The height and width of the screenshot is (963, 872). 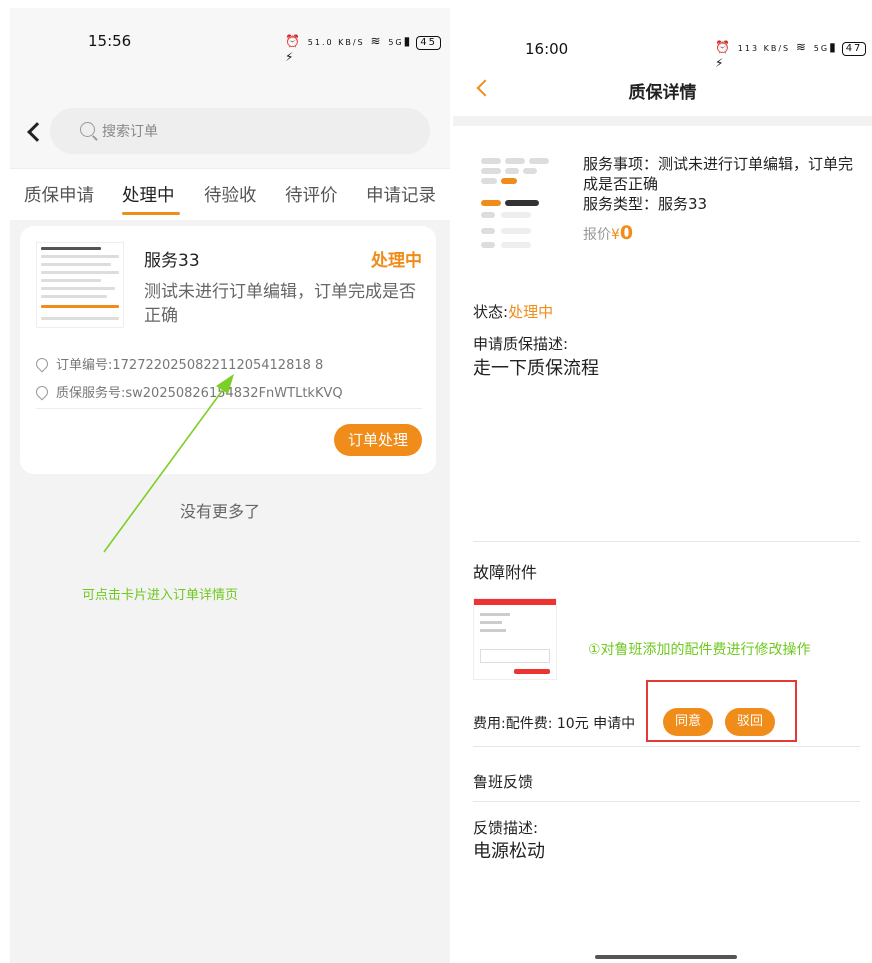 What do you see at coordinates (615, 235) in the screenshot?
I see `price-currency: ¥` at bounding box center [615, 235].